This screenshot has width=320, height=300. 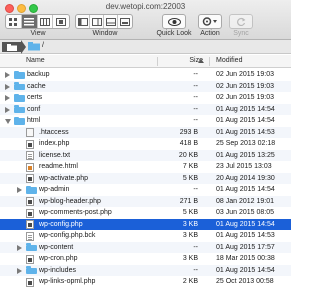 I want to click on view-segmented-control, so click(x=37, y=21).